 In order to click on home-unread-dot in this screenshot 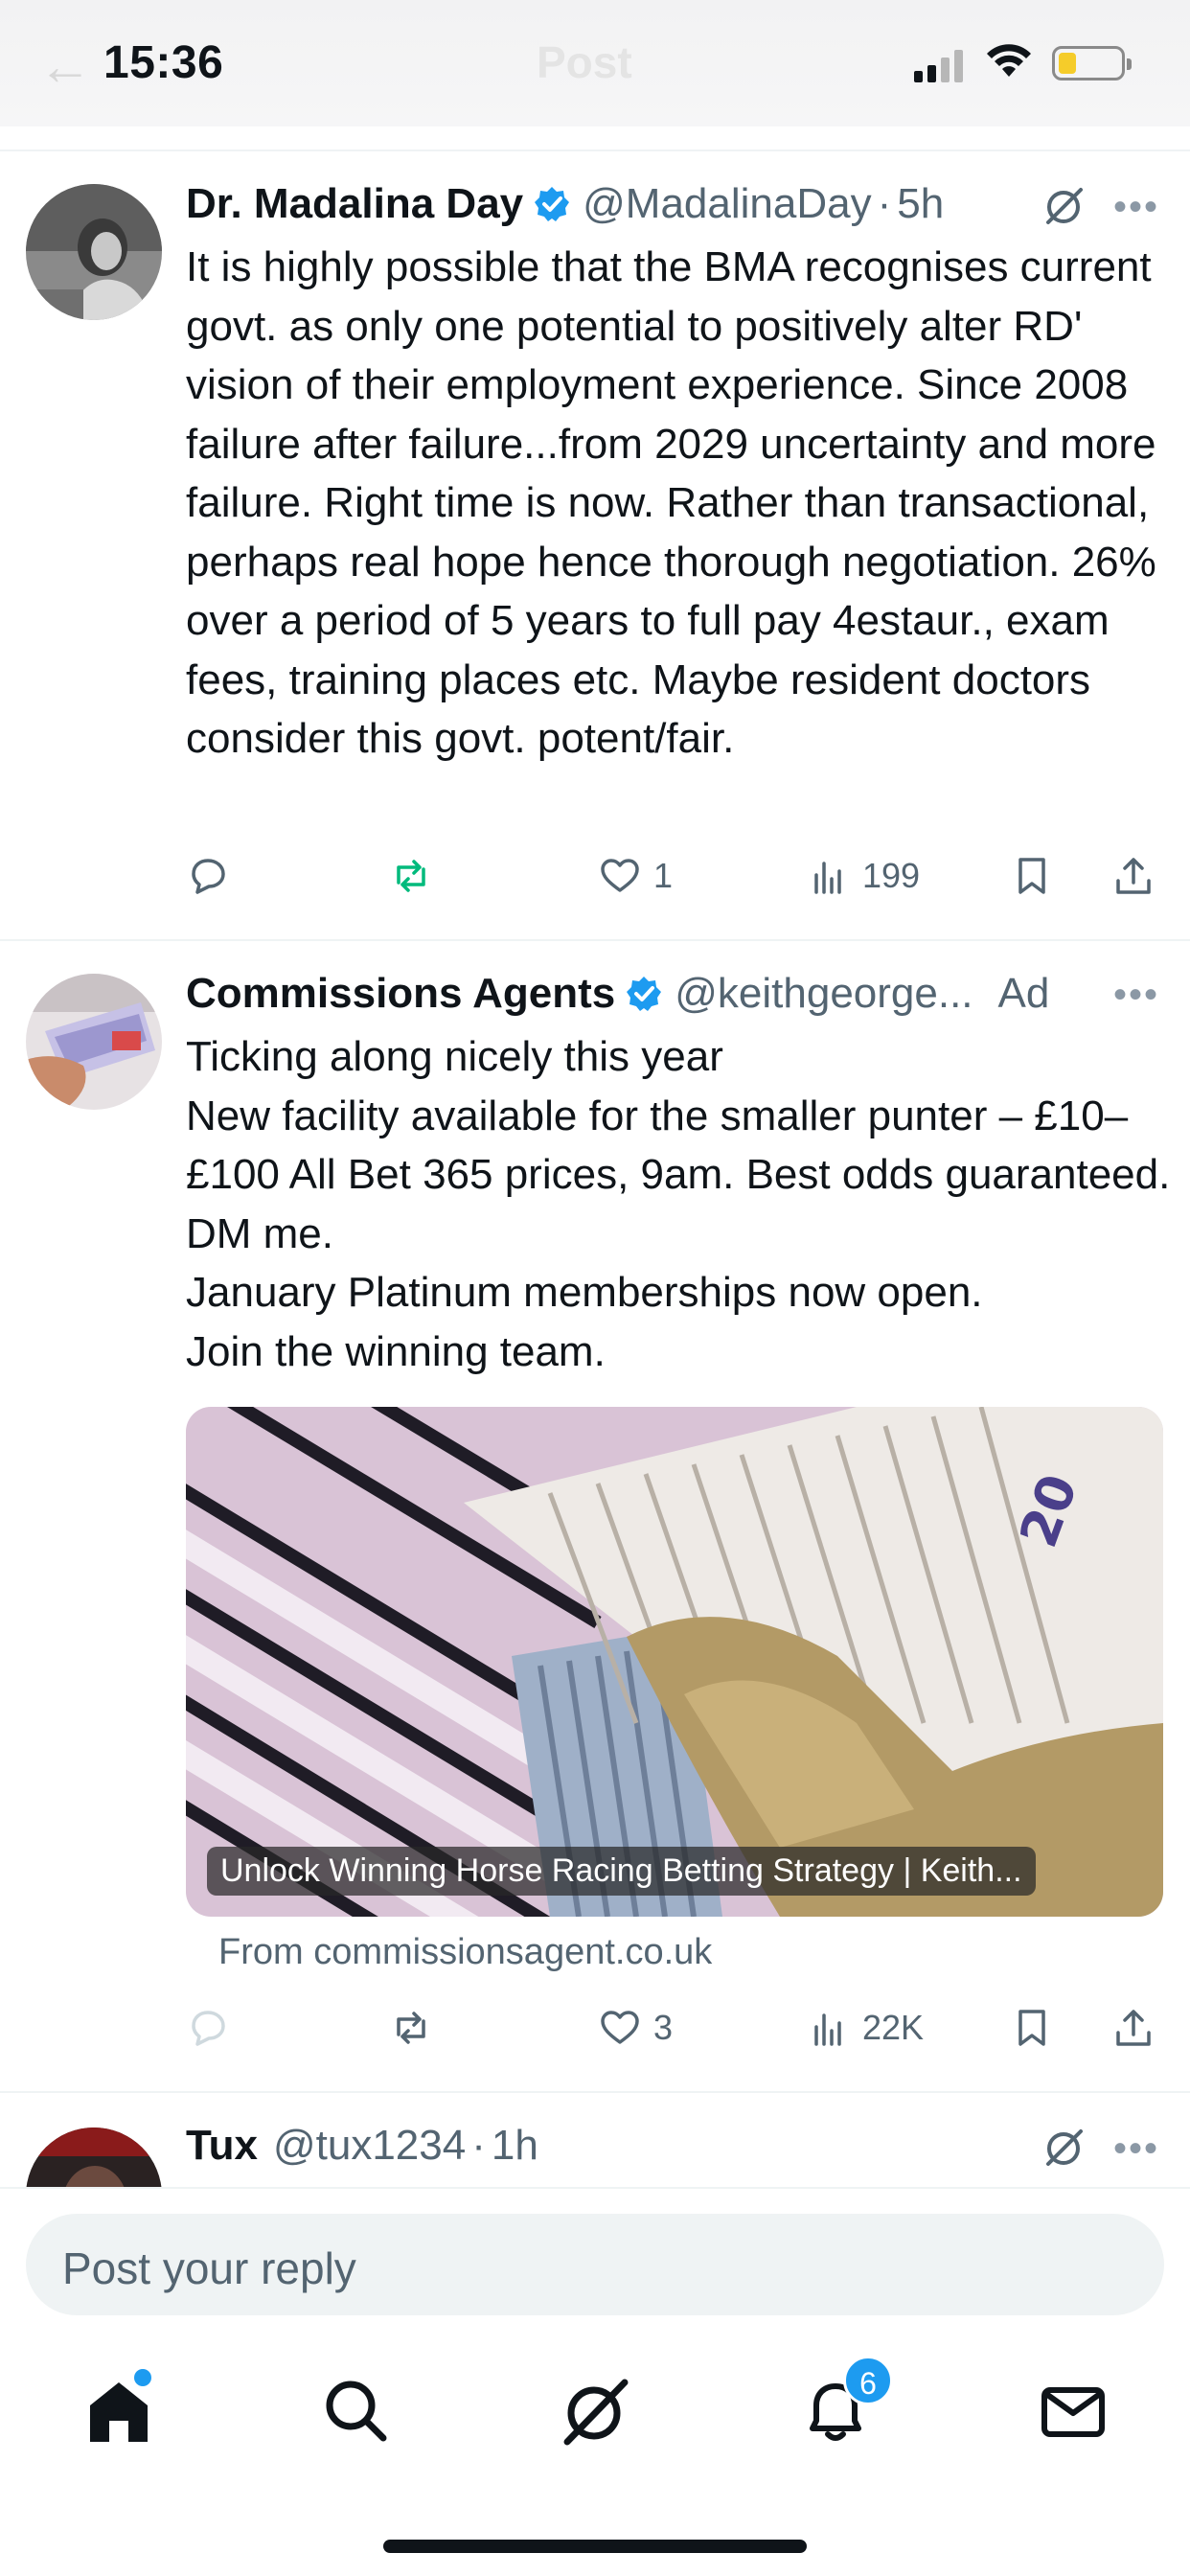, I will do `click(143, 2377)`.